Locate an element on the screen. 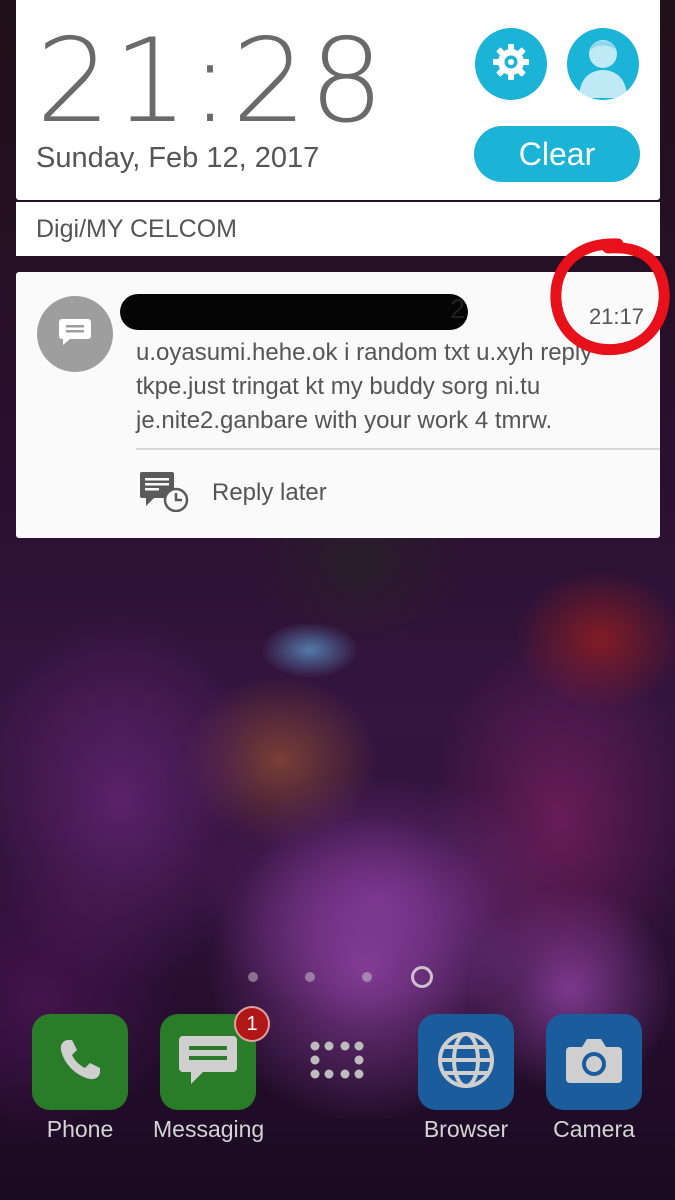 Image resolution: width=675 pixels, height=1200 pixels. reply-later-icon is located at coordinates (164, 493).